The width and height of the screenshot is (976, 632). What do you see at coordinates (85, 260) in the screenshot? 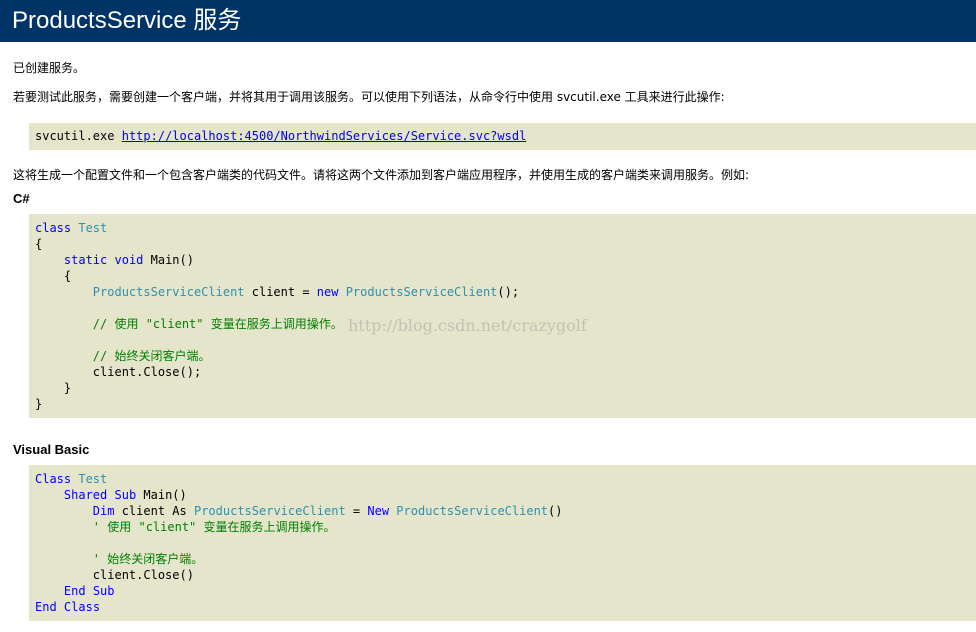
I see `code-token: static` at bounding box center [85, 260].